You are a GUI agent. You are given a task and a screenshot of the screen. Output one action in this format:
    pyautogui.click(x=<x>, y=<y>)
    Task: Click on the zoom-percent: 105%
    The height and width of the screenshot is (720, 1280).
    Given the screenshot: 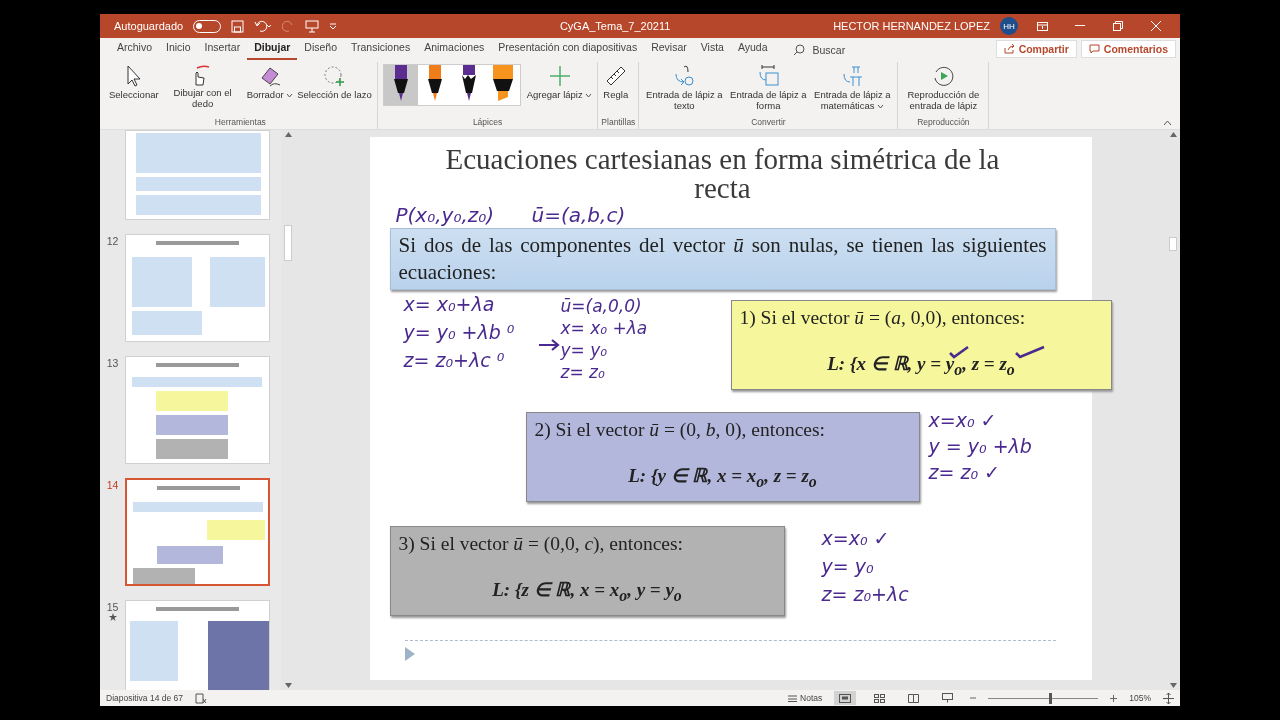 What is the action you would take?
    pyautogui.click(x=1140, y=698)
    